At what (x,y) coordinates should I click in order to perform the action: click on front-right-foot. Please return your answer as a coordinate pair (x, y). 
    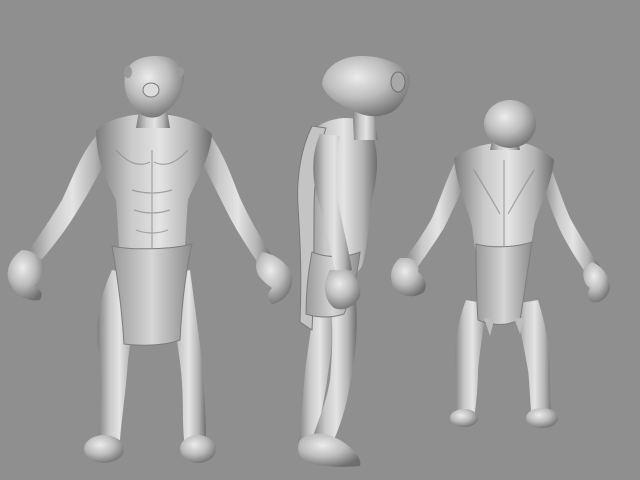
    Looking at the image, I should click on (198, 449).